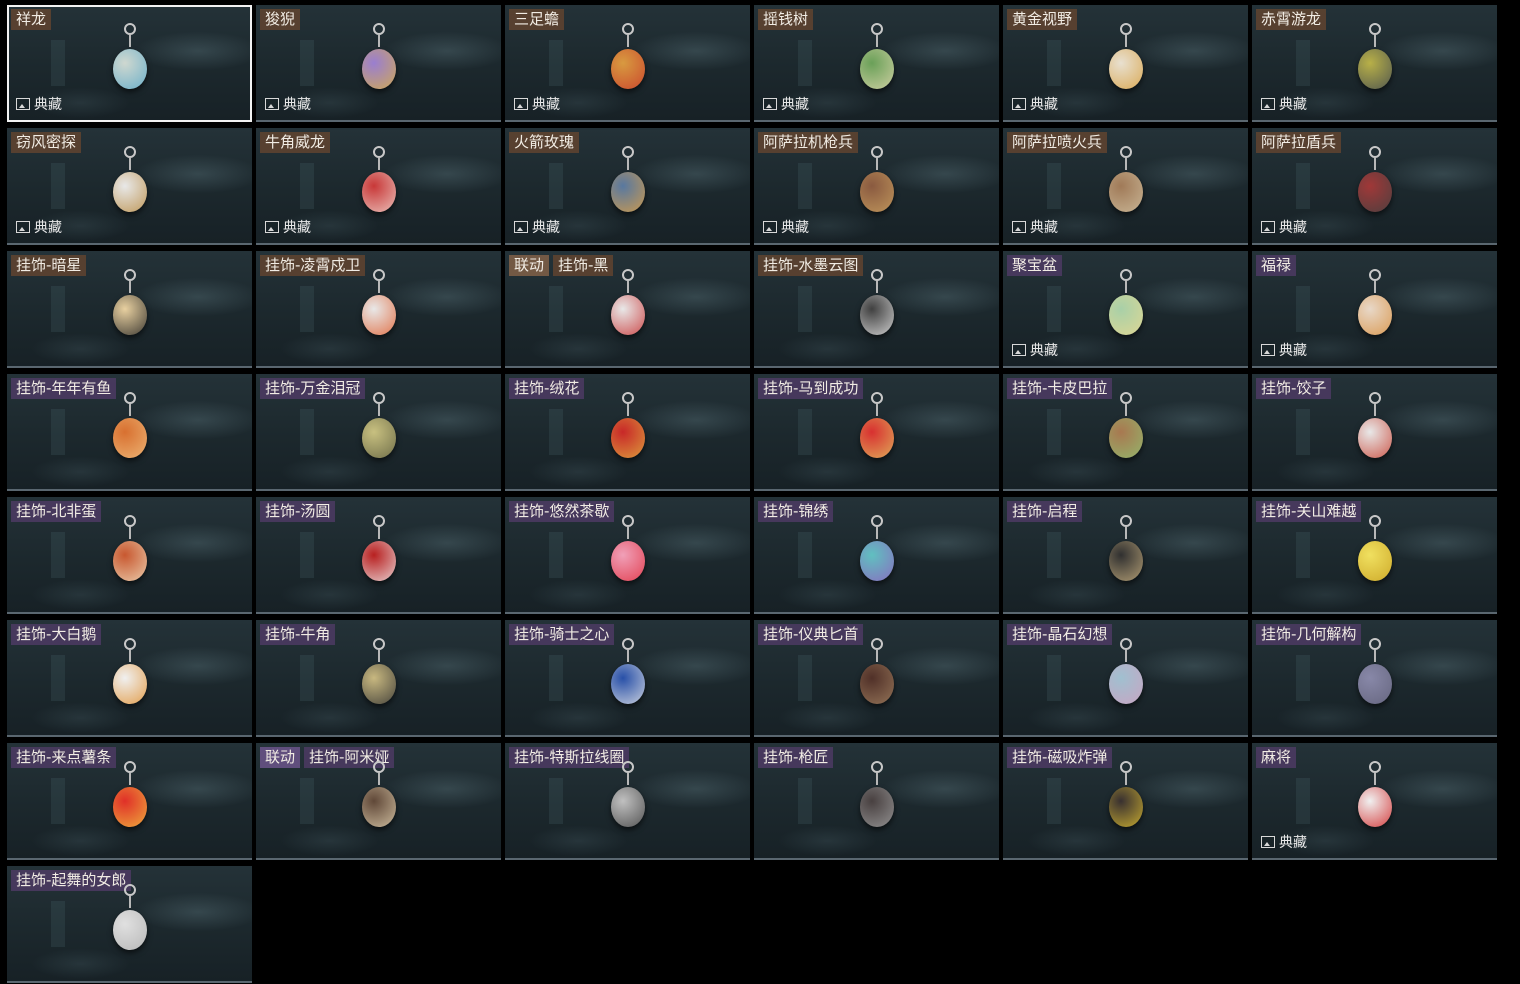  Describe the element at coordinates (129, 678) in the screenshot. I see `ornament-card: 挂饰-大白鹅` at that location.